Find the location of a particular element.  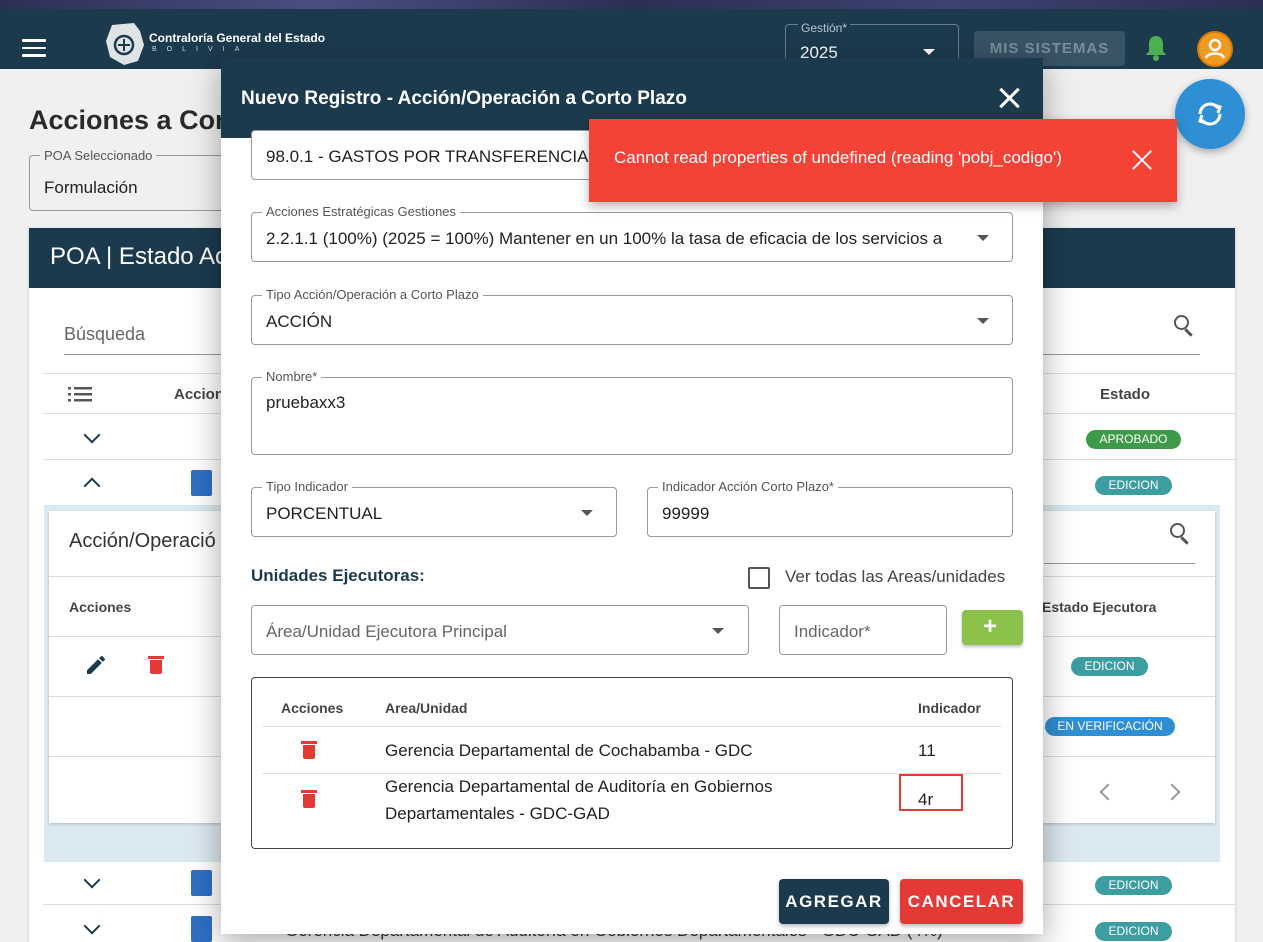

user-icon is located at coordinates (1215, 48).